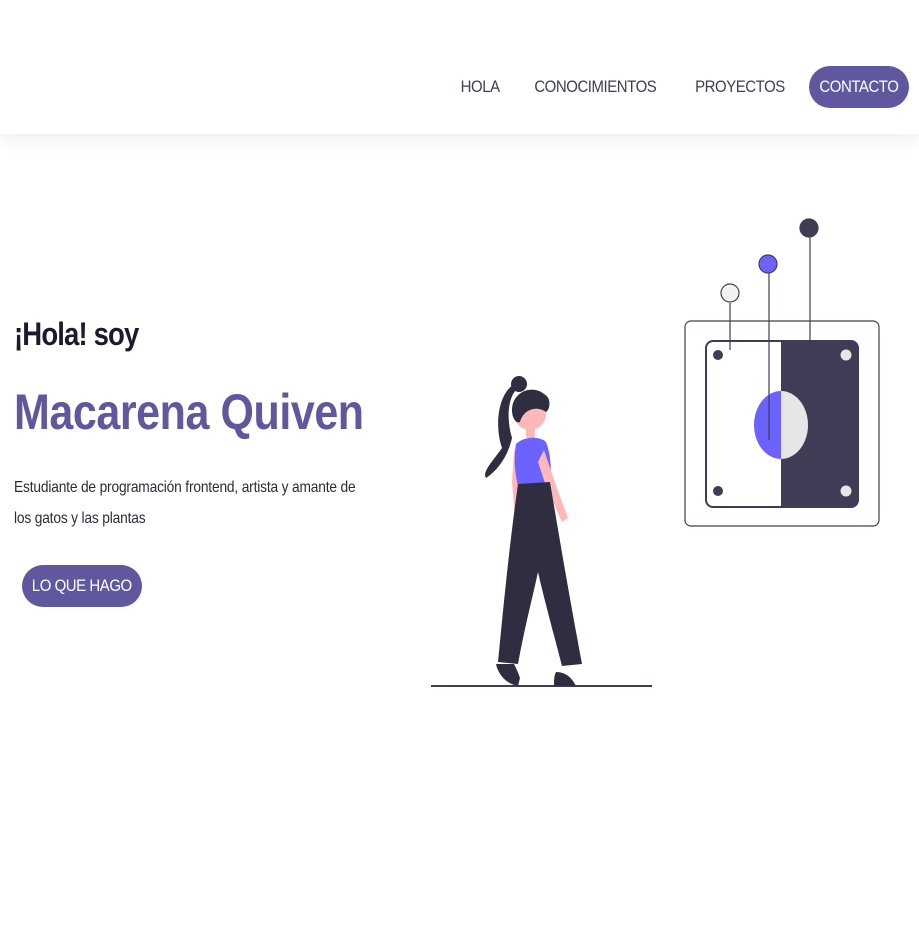 This screenshot has height=935, width=919. I want to click on hero-name: Macarena Quiven, so click(189, 412).